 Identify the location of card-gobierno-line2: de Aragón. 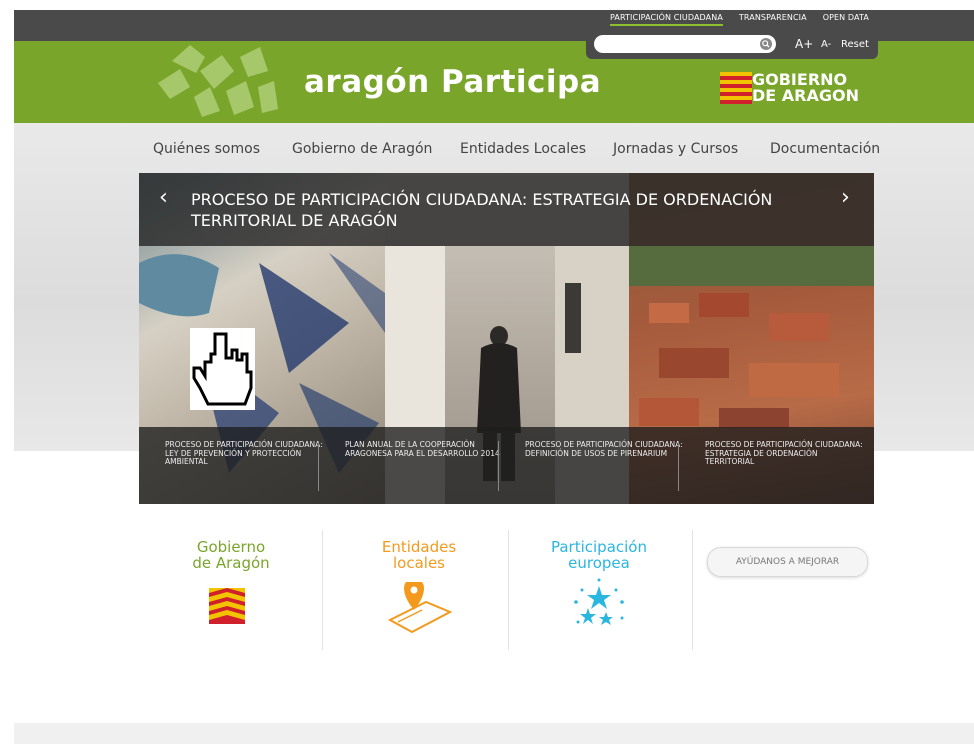
(231, 563).